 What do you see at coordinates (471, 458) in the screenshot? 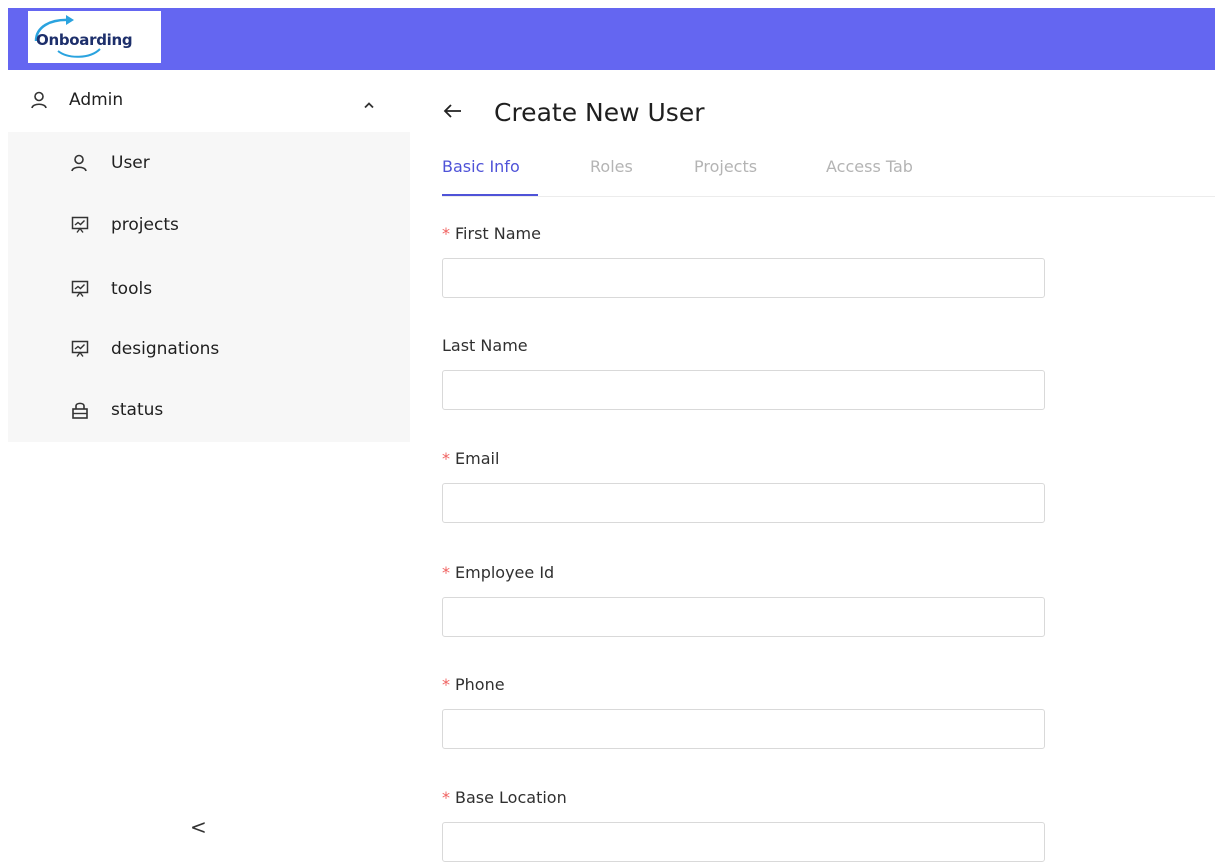
I see `email-label: * Email` at bounding box center [471, 458].